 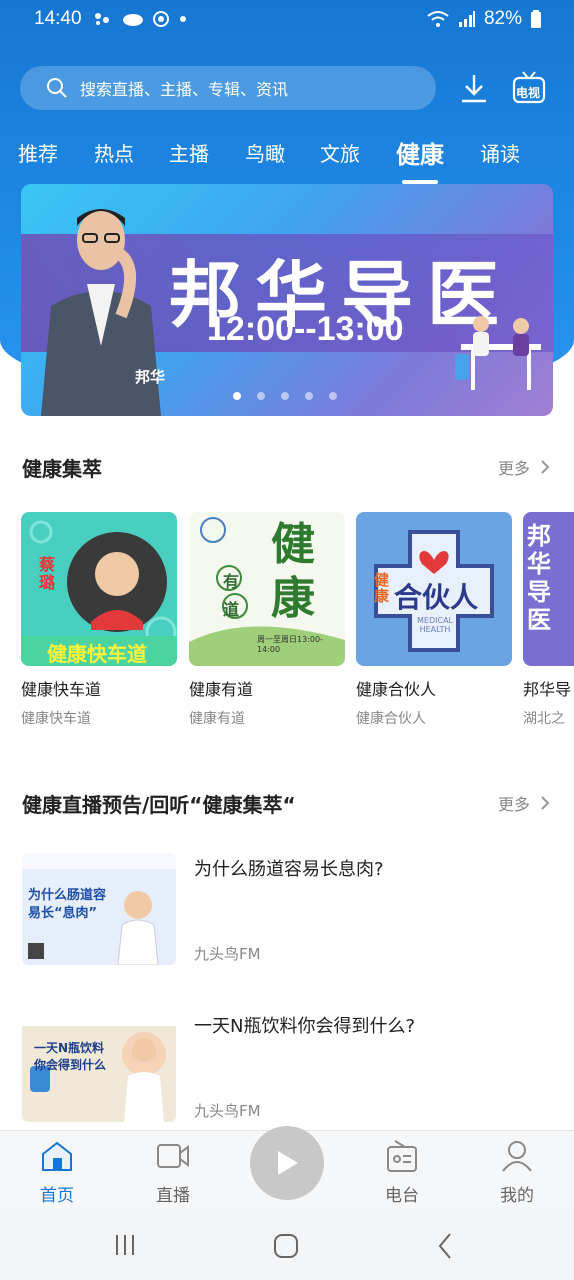 I want to click on tab-redian: 热点, so click(x=114, y=152).